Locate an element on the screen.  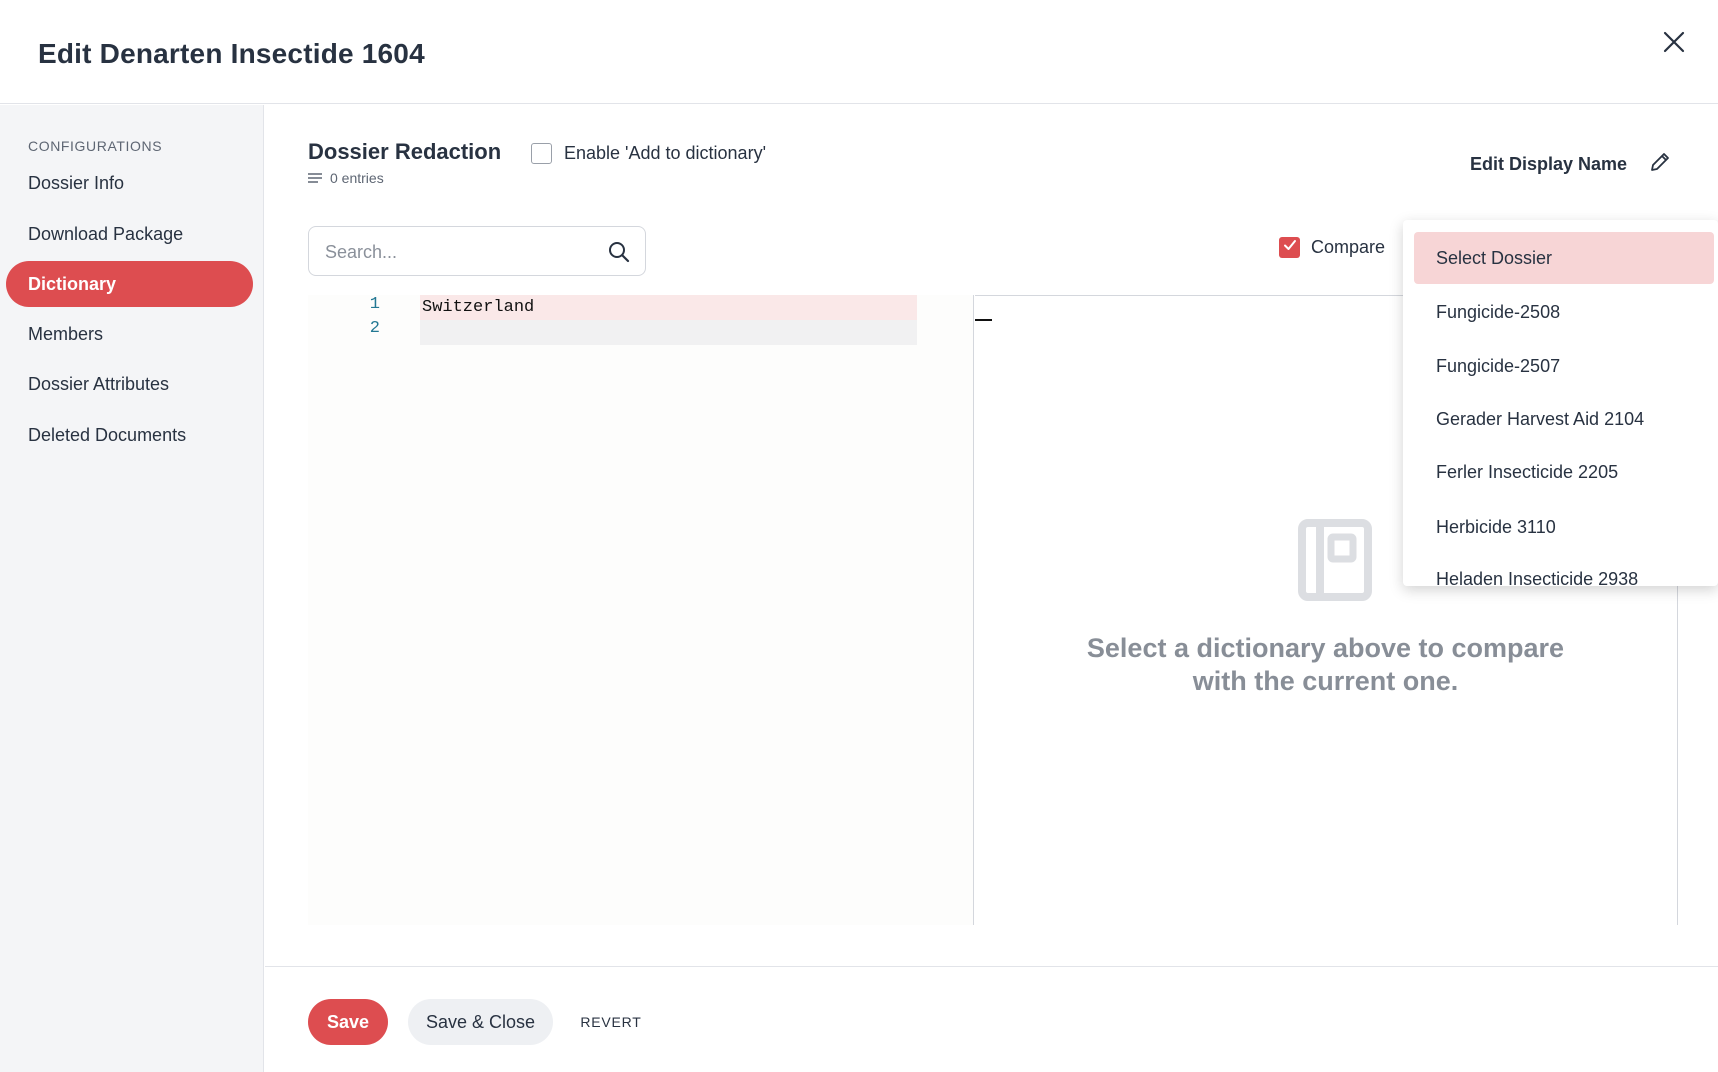
dropdown-option: Fungicide-2507 is located at coordinates (1564, 366).